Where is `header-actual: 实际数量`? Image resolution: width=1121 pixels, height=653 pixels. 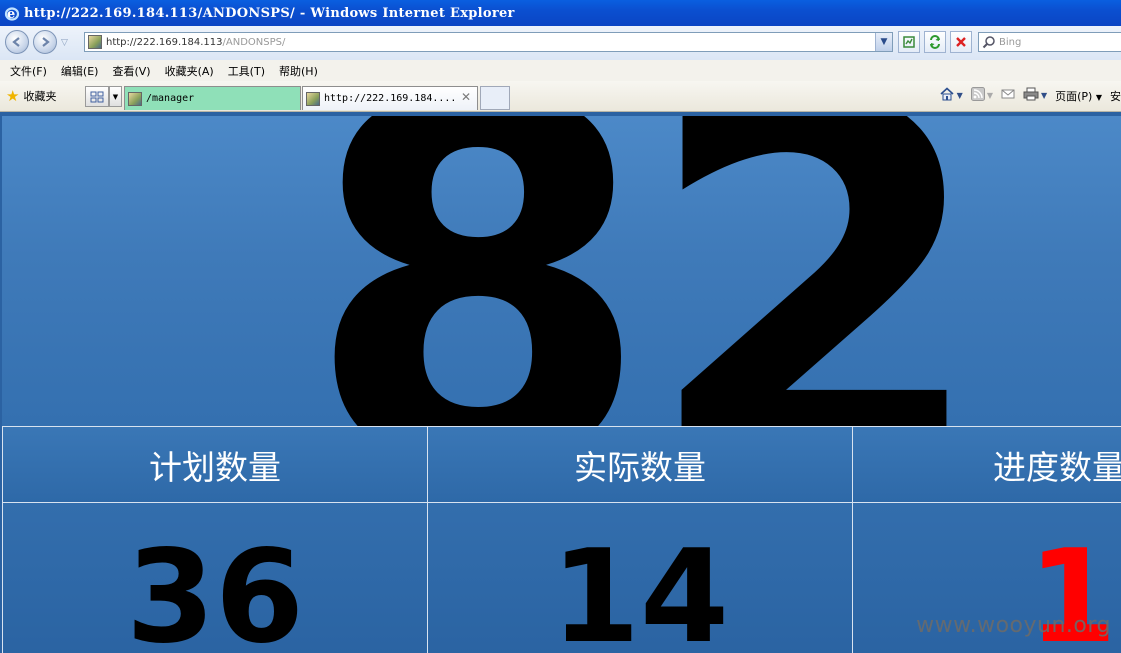 header-actual: 实际数量 is located at coordinates (640, 464).